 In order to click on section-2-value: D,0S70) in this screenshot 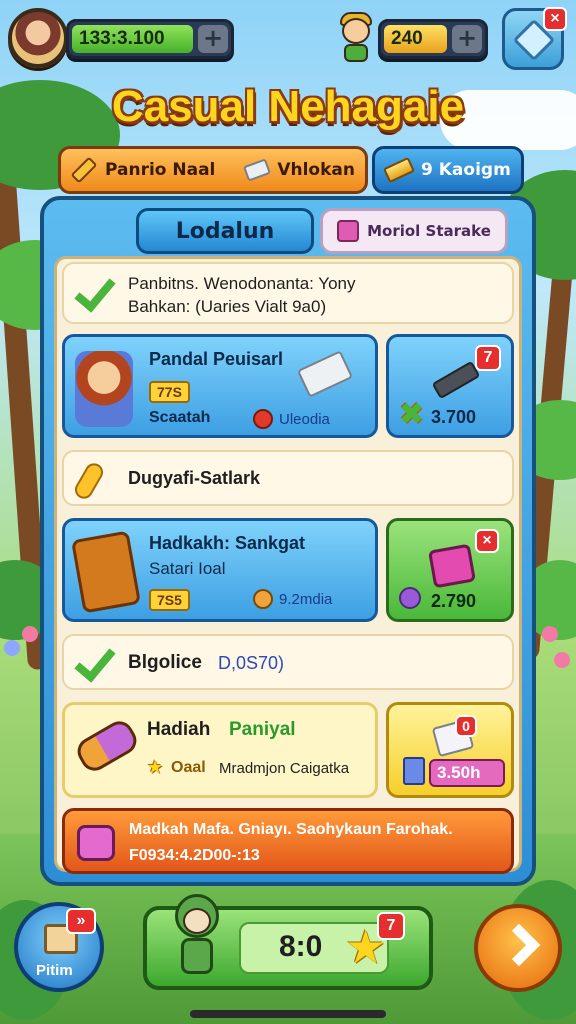, I will do `click(251, 663)`.